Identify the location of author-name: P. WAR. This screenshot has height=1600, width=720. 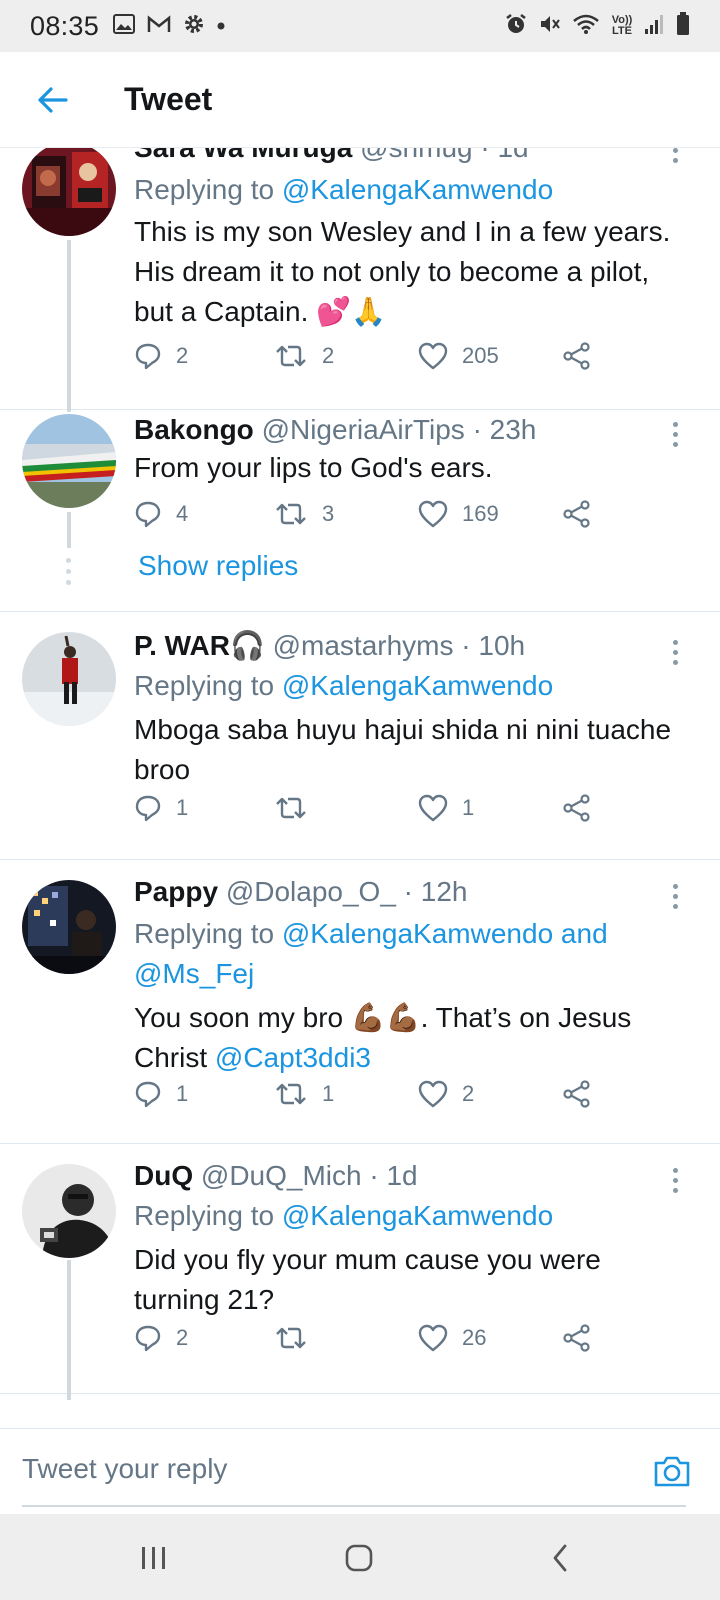
(182, 645).